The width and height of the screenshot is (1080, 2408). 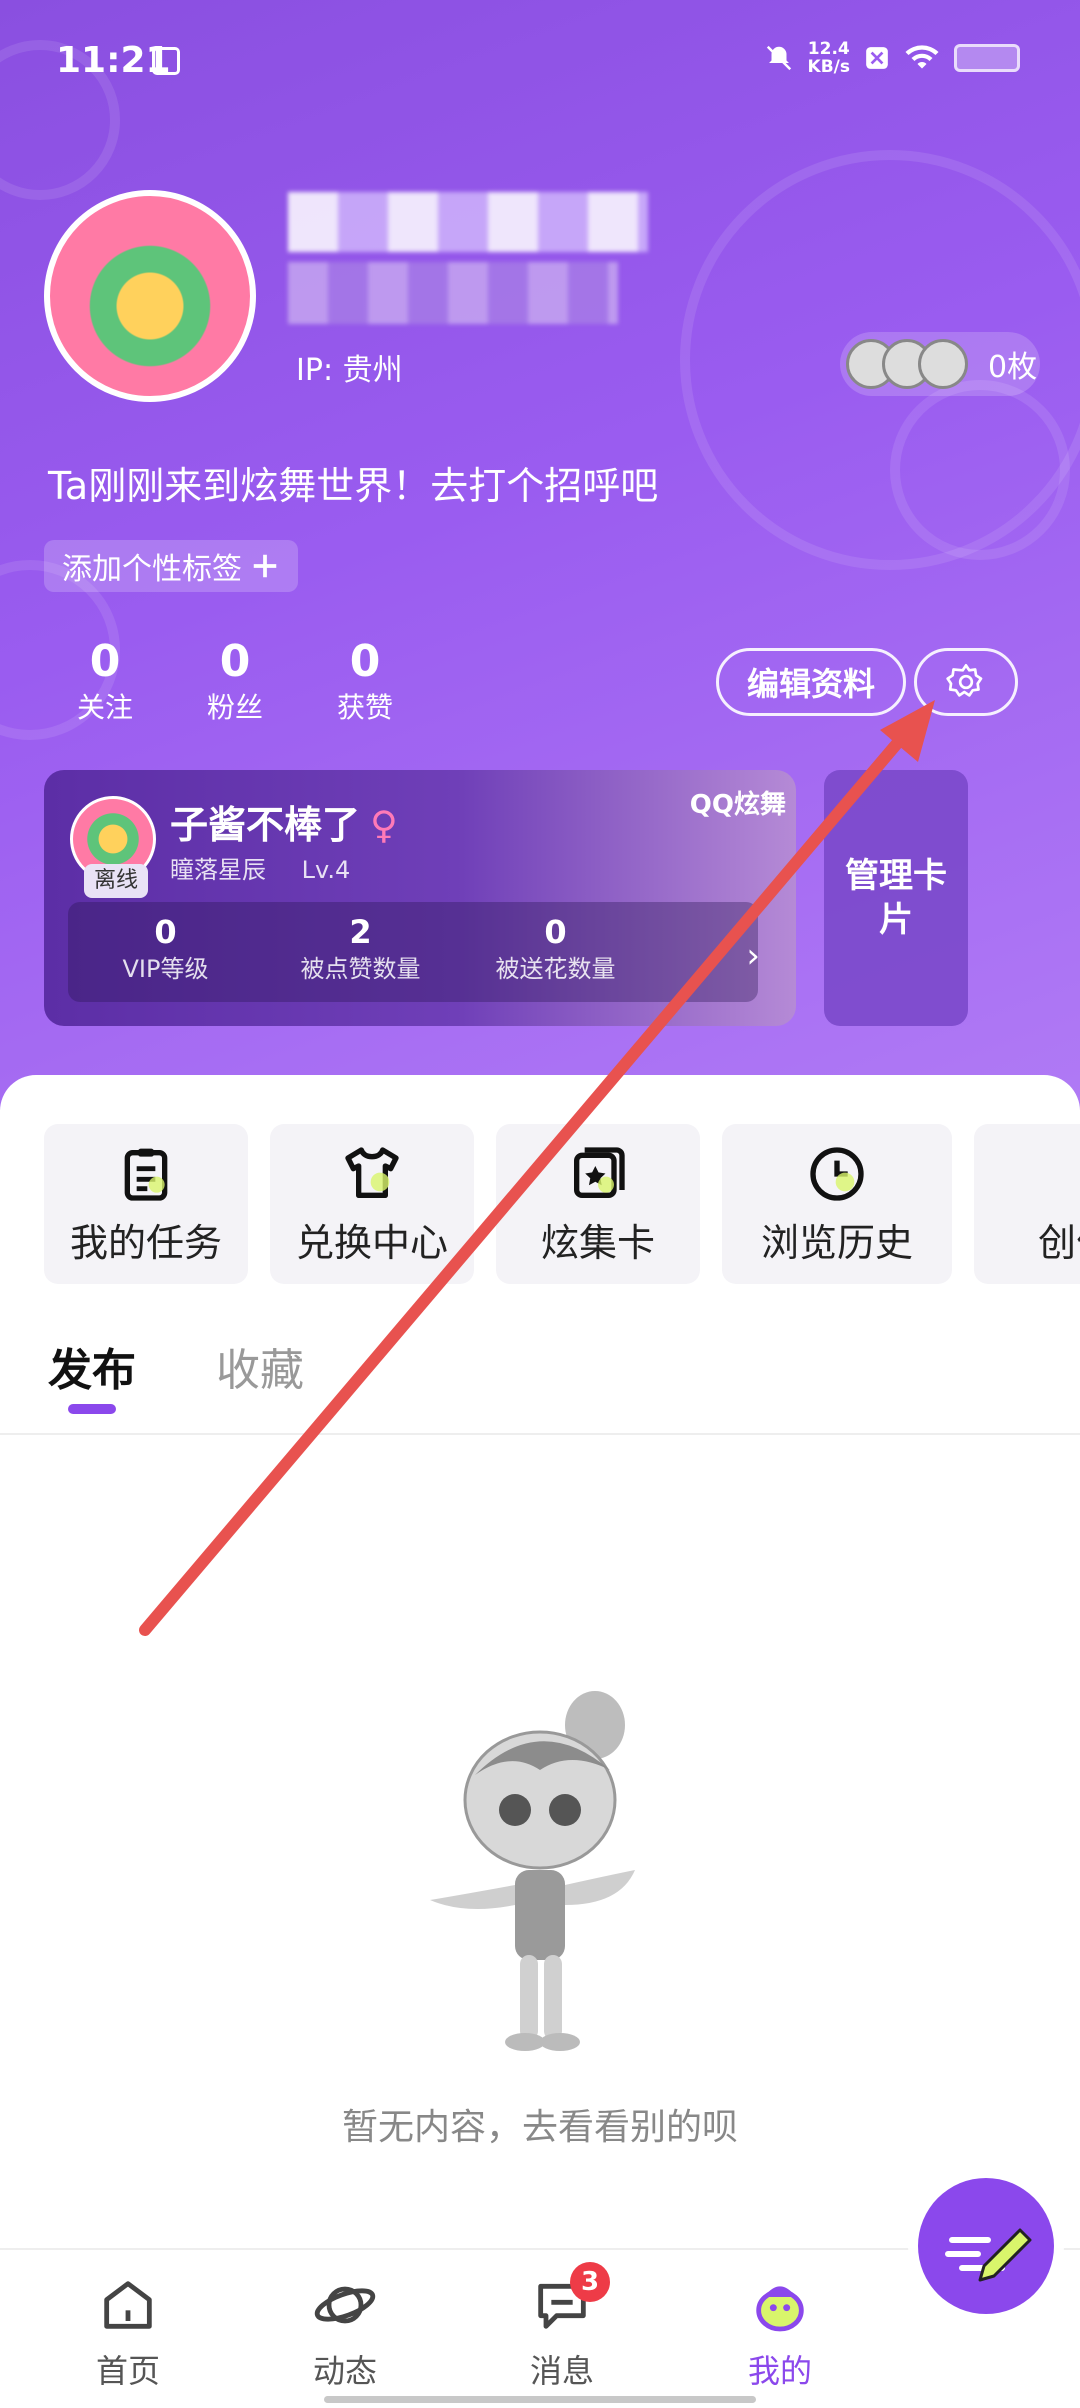 I want to click on shortcut-label: 炫集卡, so click(x=597, y=1243).